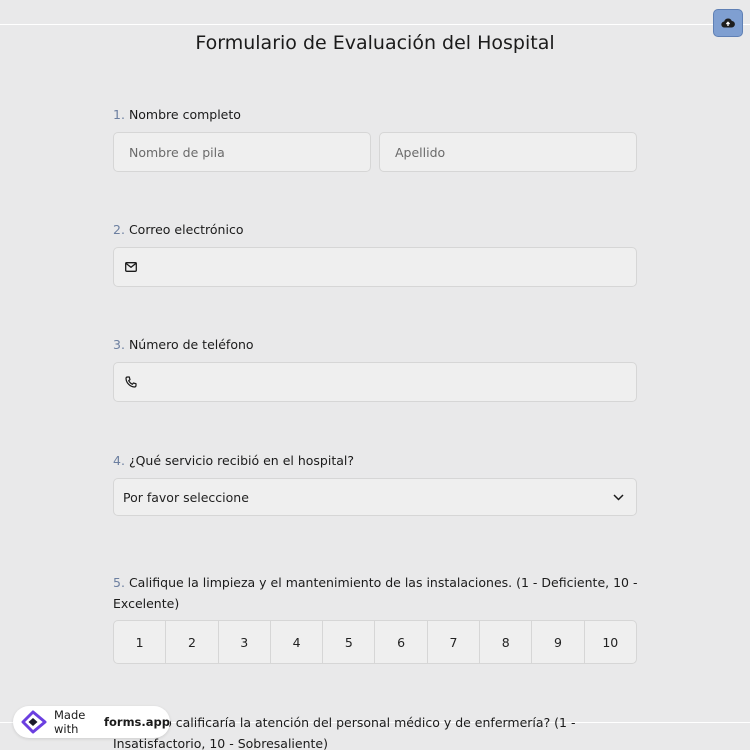  What do you see at coordinates (184, 114) in the screenshot?
I see `question-text: Nombre completo` at bounding box center [184, 114].